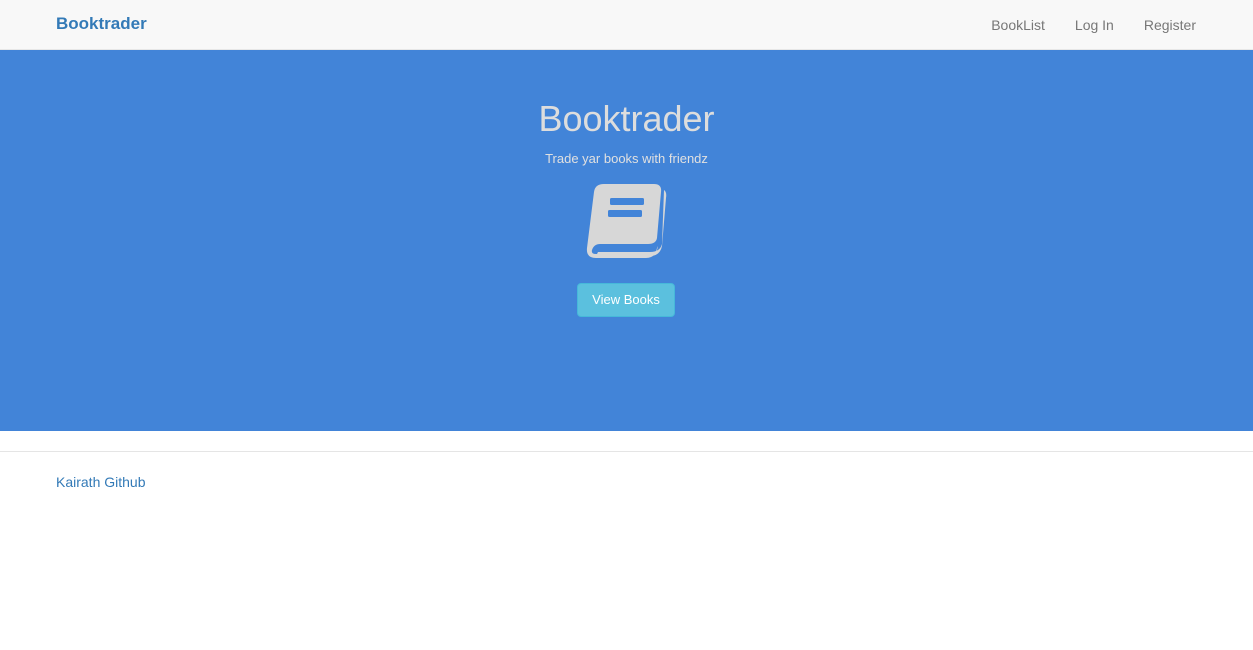 Image resolution: width=1253 pixels, height=650 pixels. I want to click on book-icon, so click(626, 221).